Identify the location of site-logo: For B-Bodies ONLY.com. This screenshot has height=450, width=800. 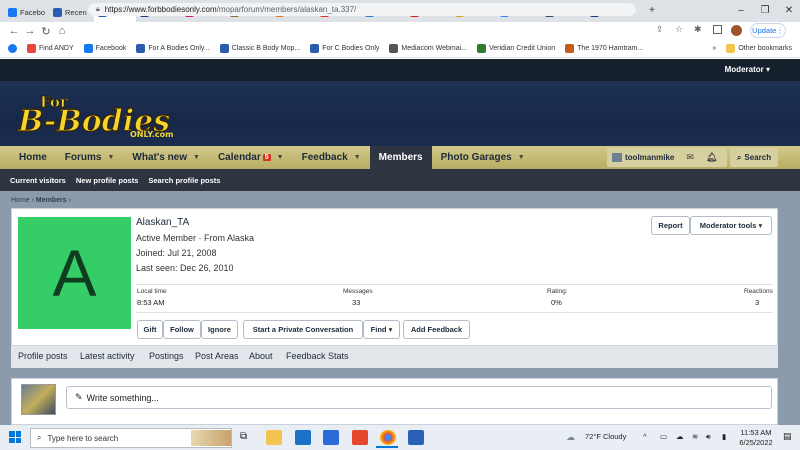
(102, 113).